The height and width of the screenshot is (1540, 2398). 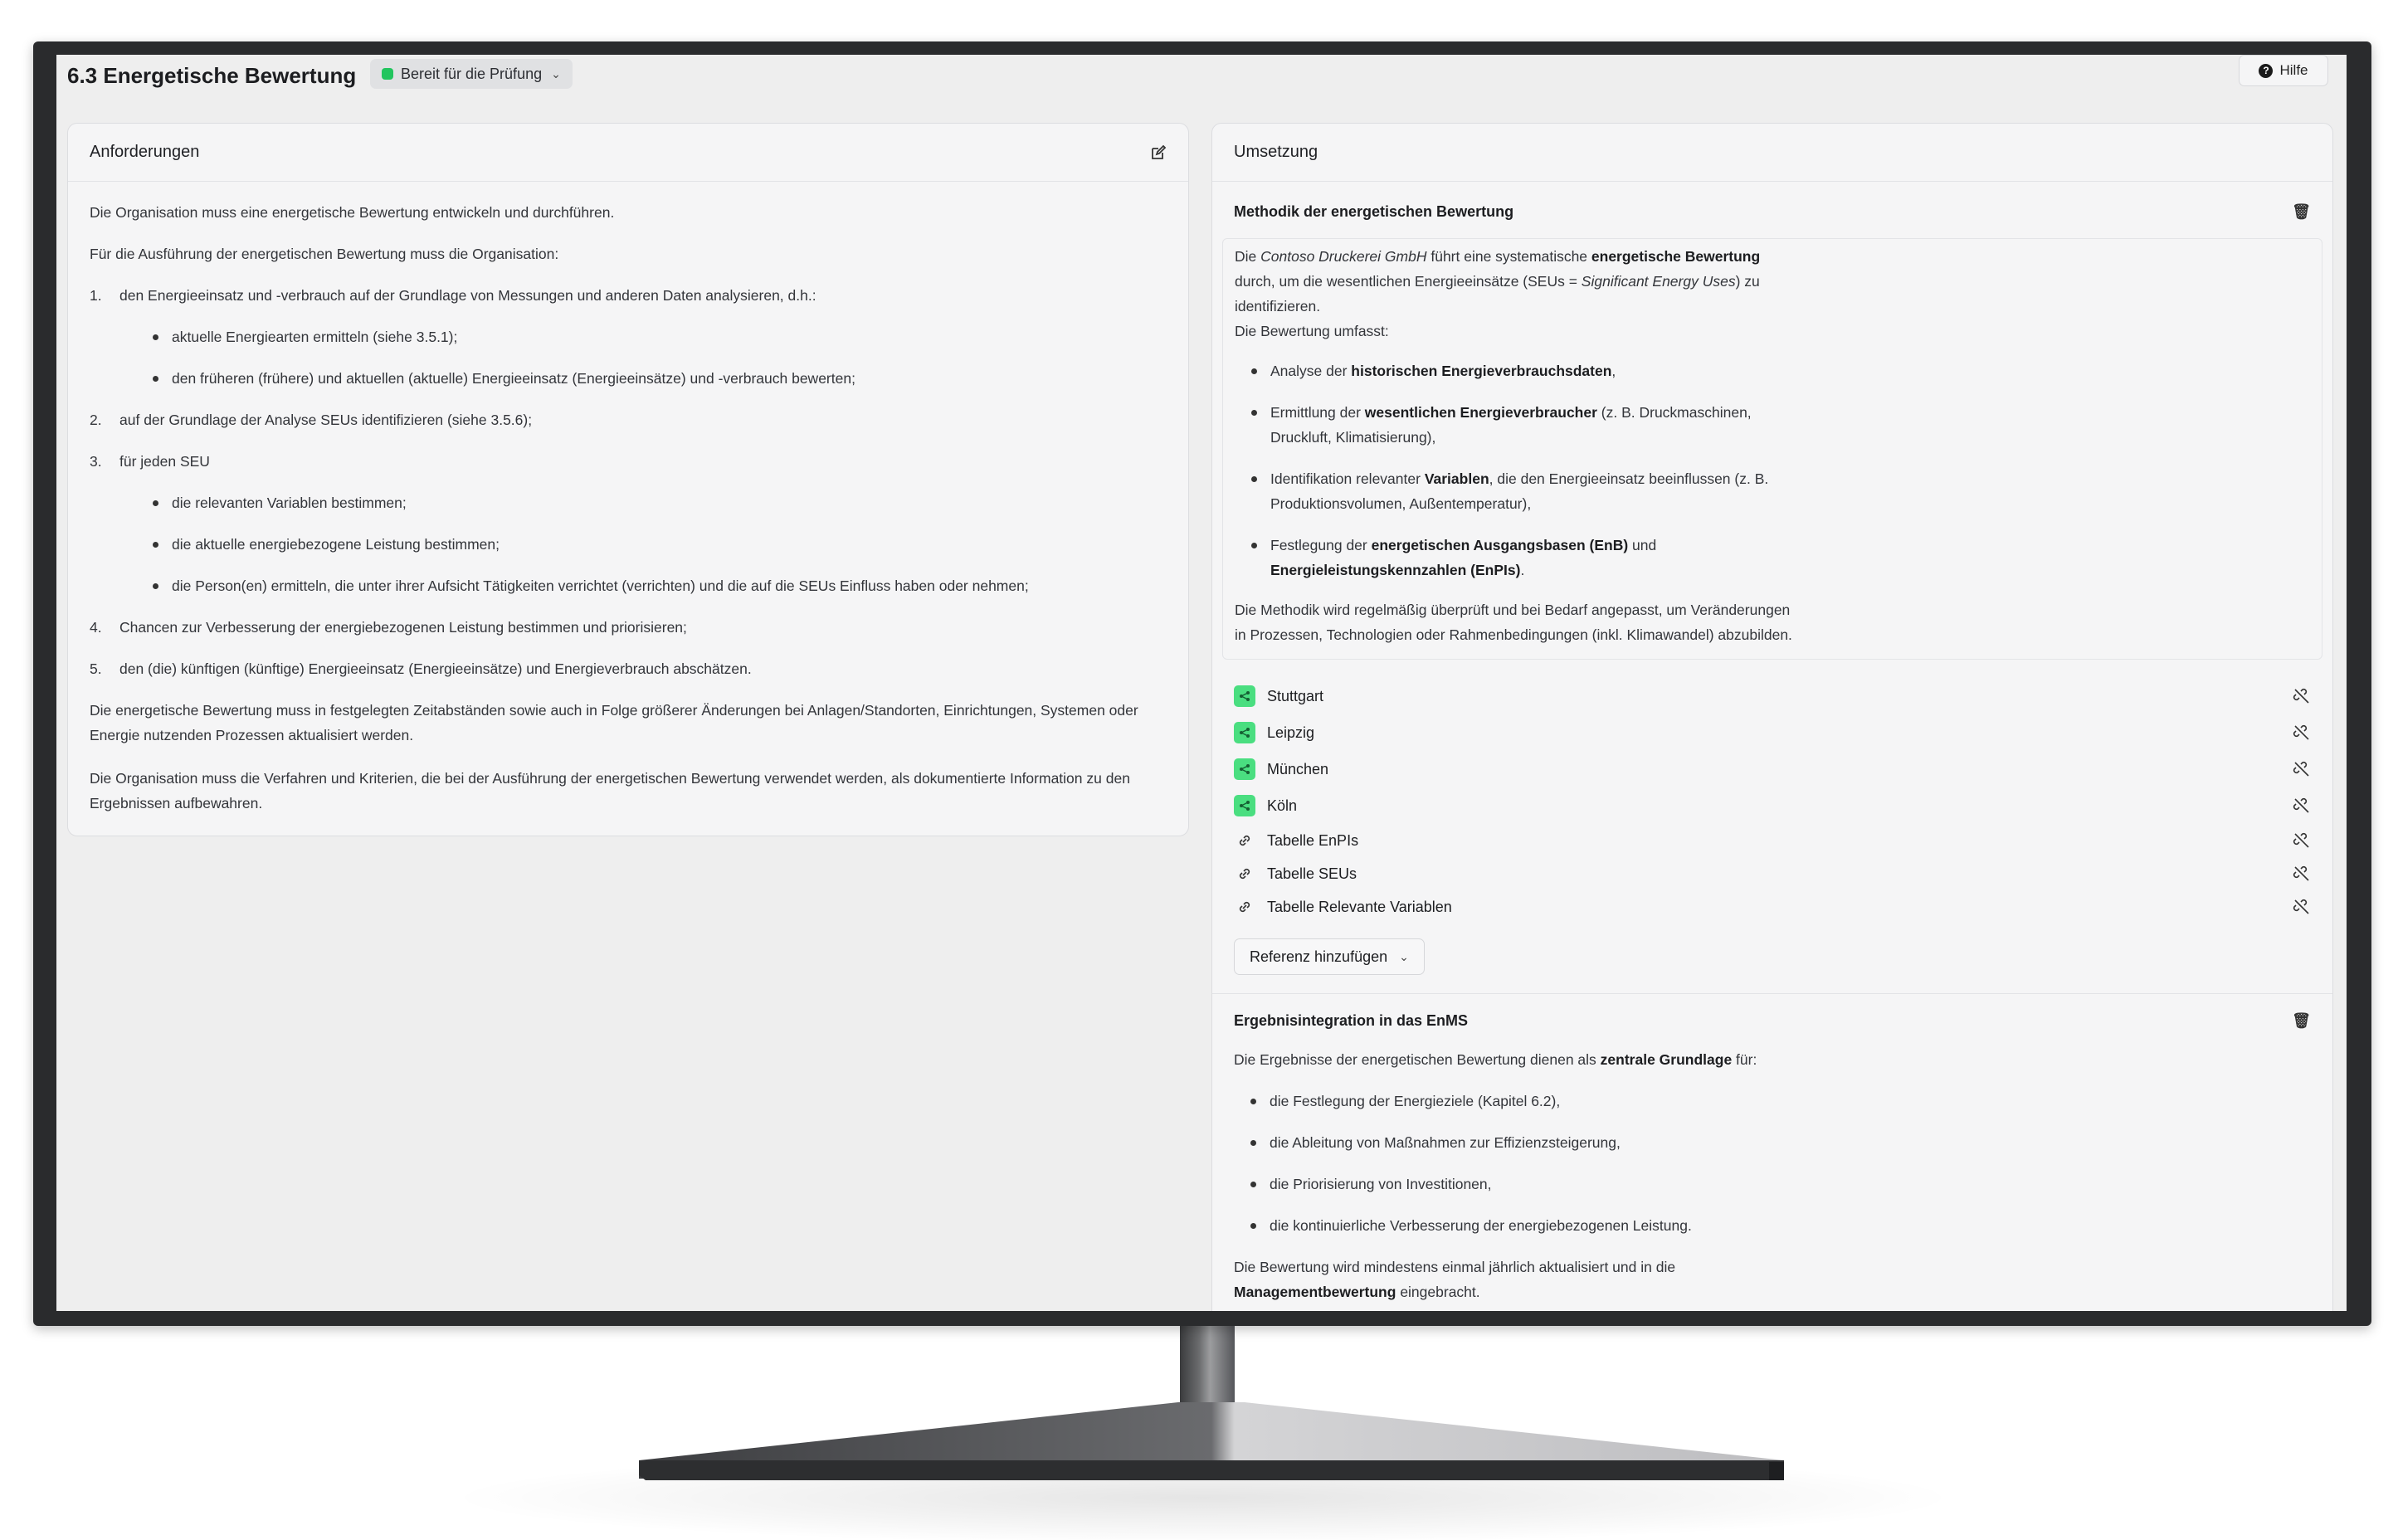 I want to click on help-button: ? Hilfe, so click(x=2283, y=70).